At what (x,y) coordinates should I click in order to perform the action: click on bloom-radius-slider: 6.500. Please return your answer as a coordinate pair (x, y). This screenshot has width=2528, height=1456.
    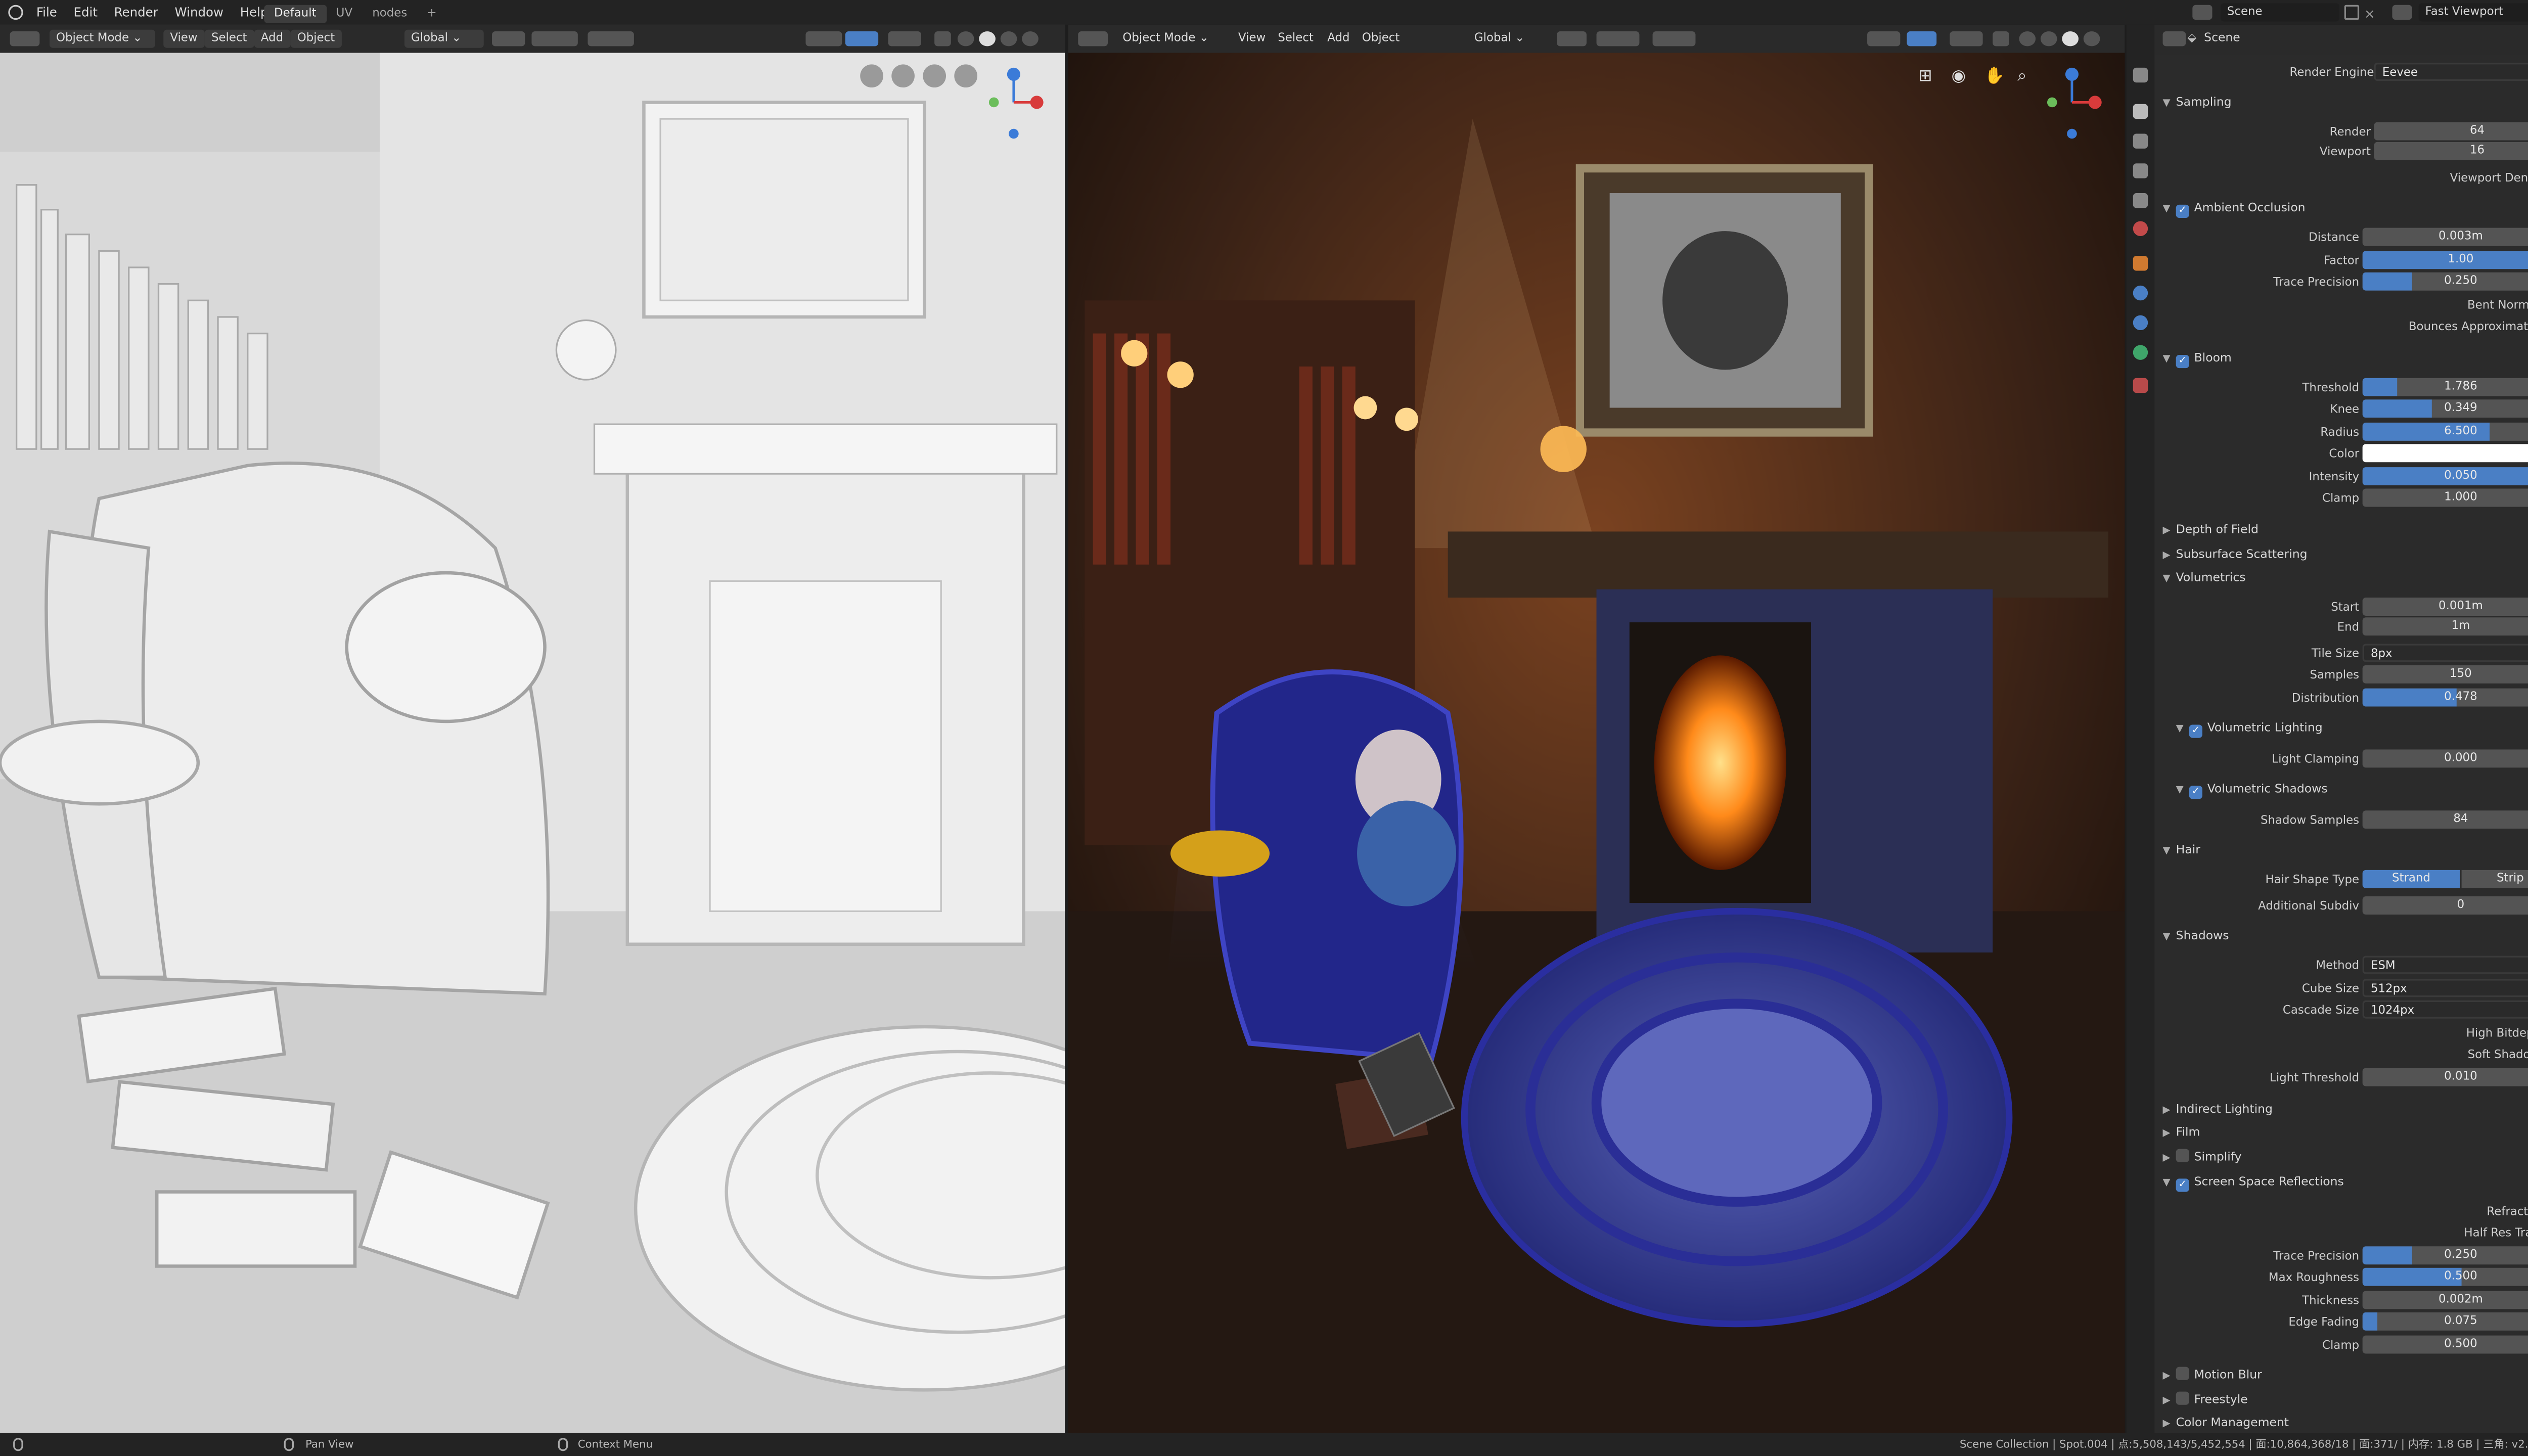
    Looking at the image, I should click on (2445, 431).